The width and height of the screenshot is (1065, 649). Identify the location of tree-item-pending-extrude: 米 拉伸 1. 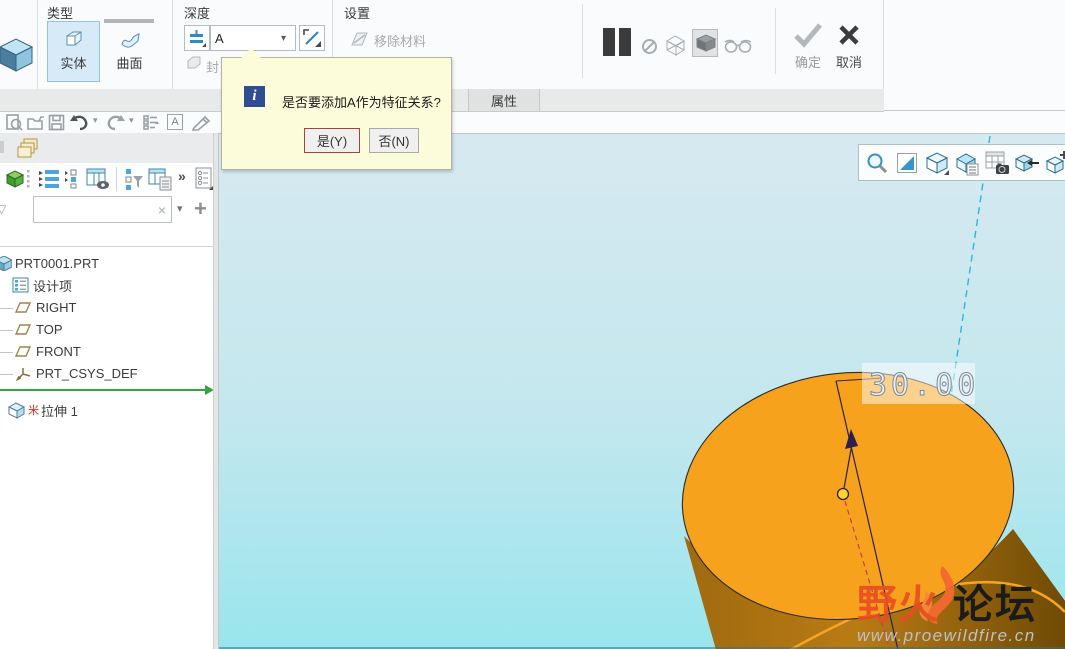
(42, 410).